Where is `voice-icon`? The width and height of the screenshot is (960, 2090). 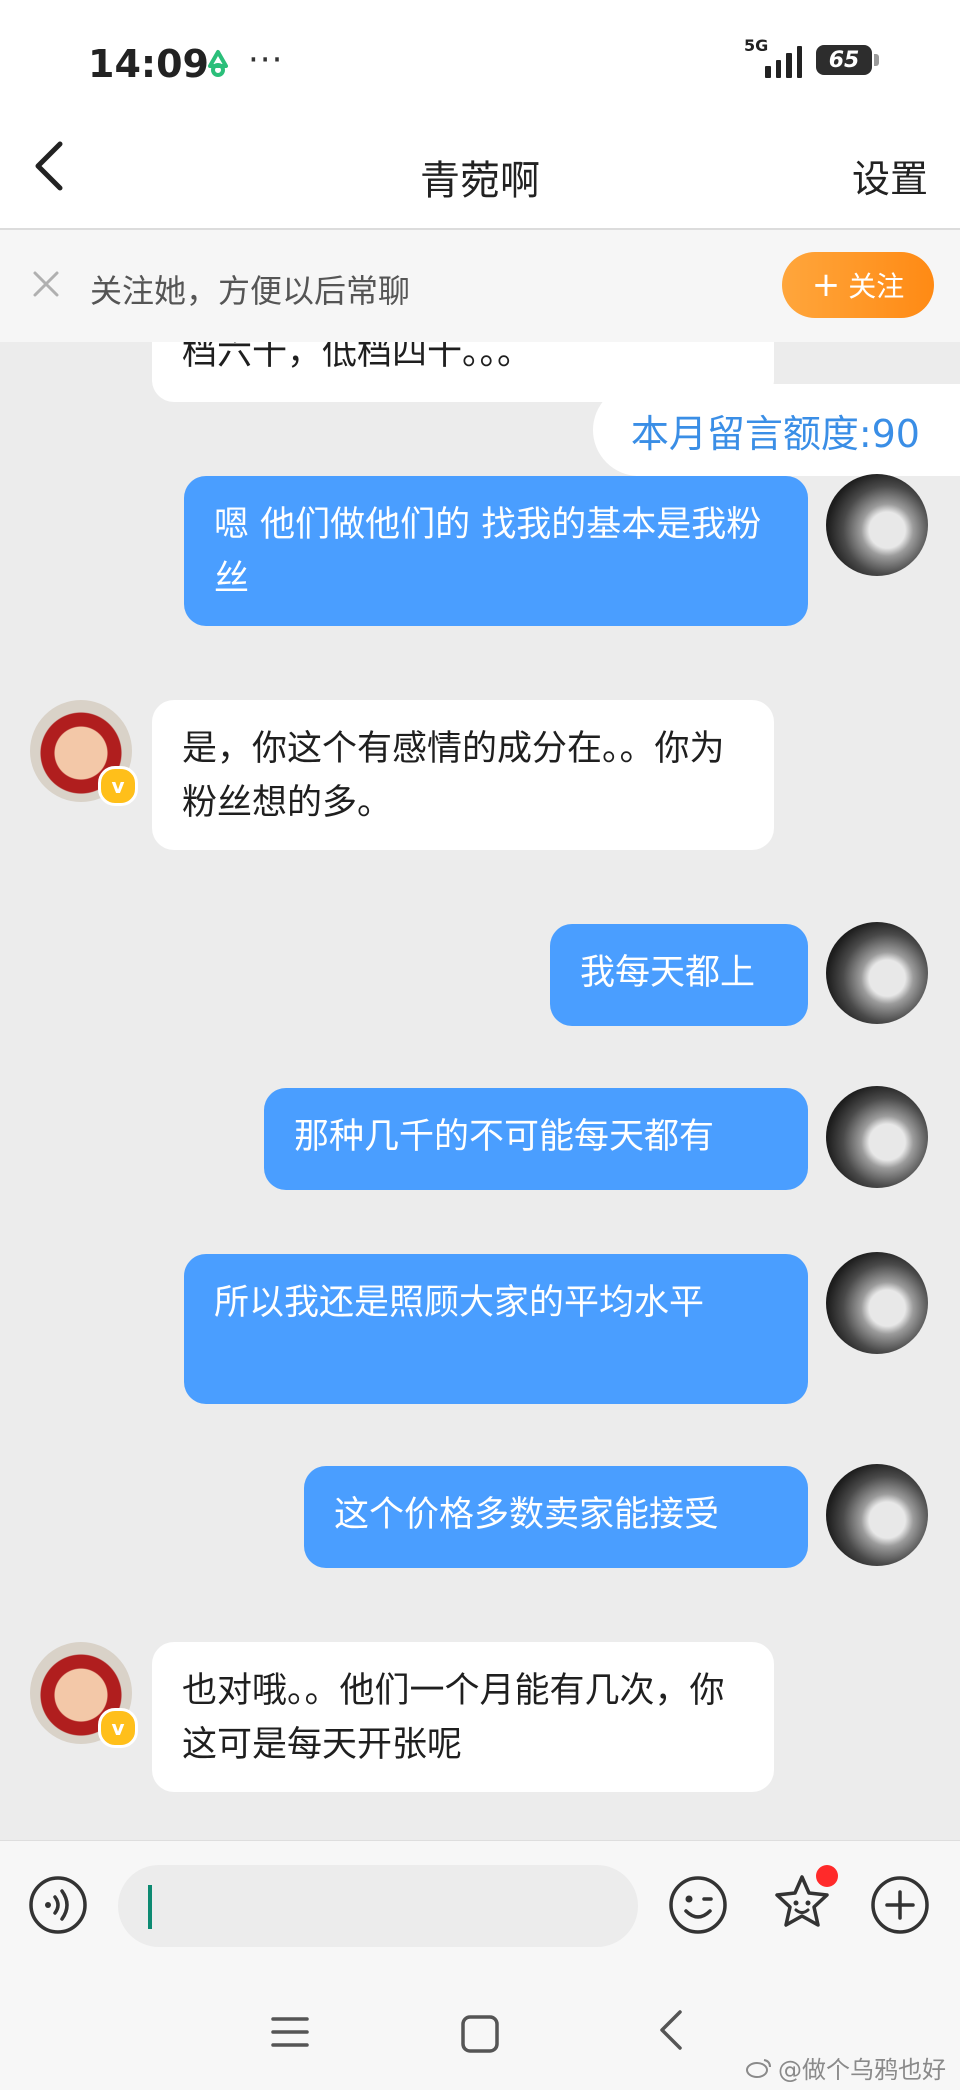
voice-icon is located at coordinates (58, 1905).